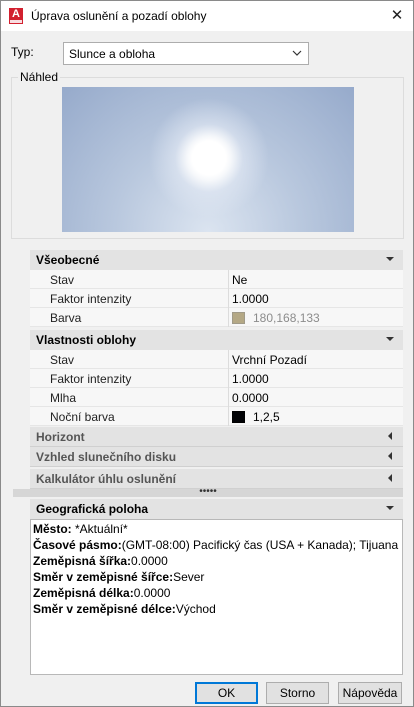 This screenshot has width=414, height=707. Describe the element at coordinates (102, 593) in the screenshot. I see `geo-line: Zeměpisná délka:0.0000` at that location.